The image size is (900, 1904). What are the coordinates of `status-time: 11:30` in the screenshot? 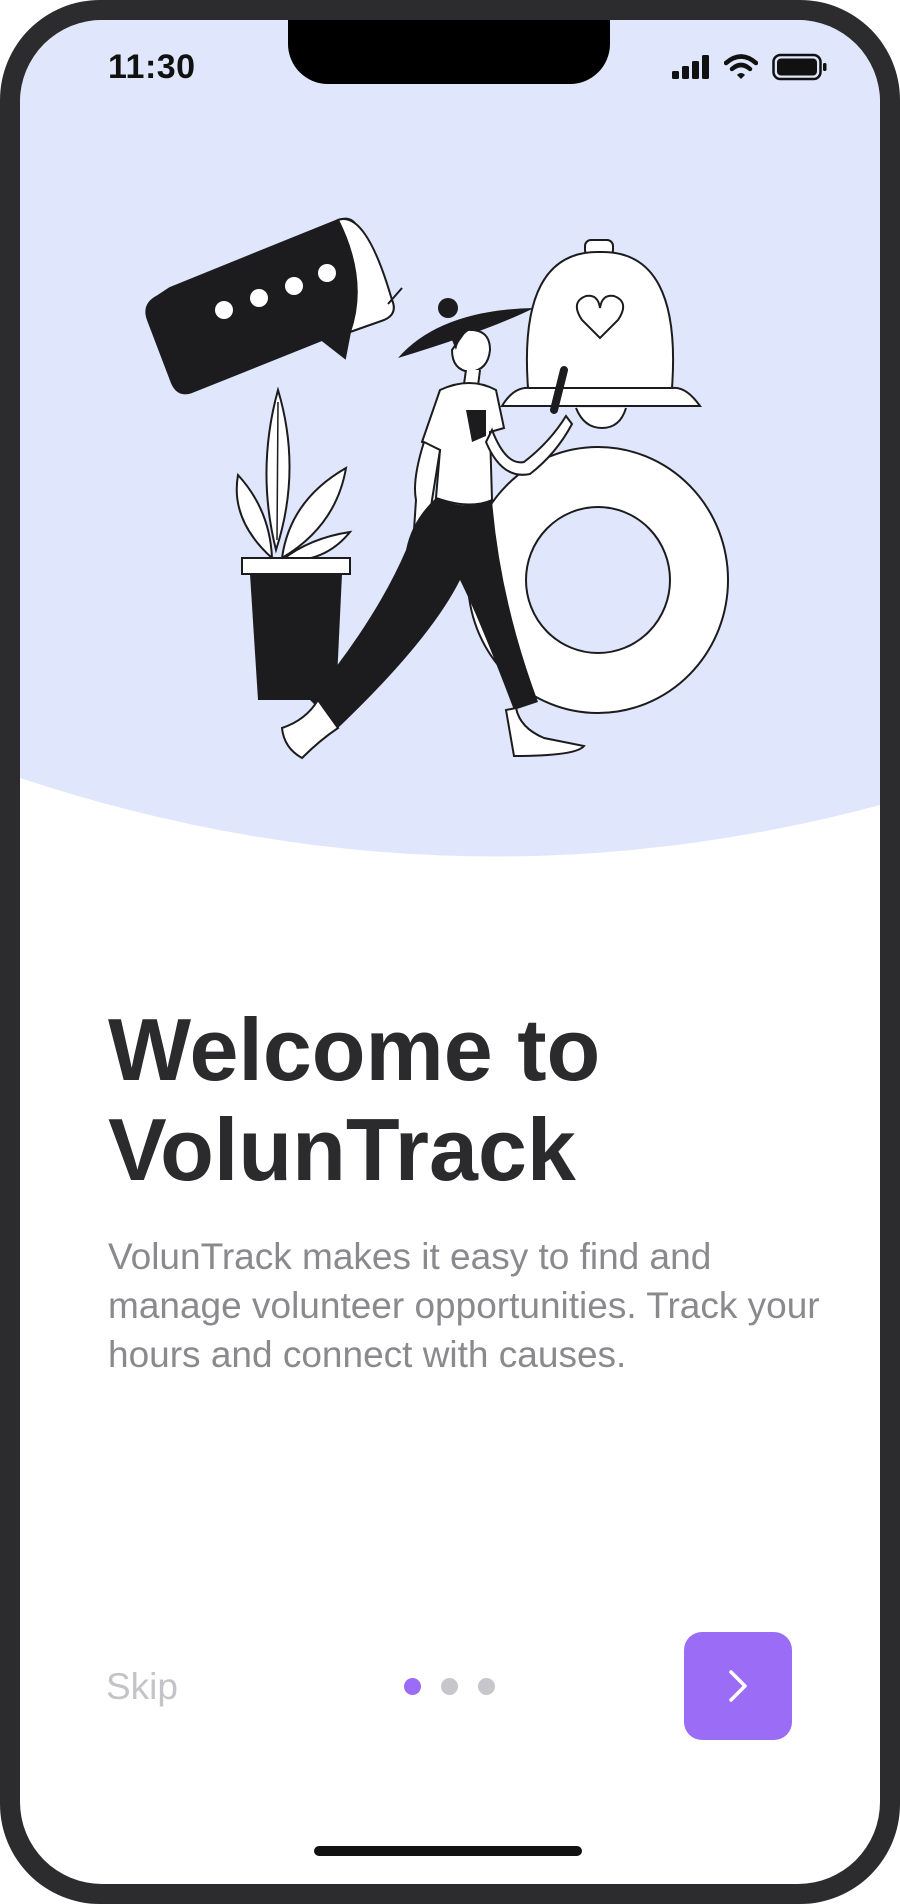 It's located at (152, 67).